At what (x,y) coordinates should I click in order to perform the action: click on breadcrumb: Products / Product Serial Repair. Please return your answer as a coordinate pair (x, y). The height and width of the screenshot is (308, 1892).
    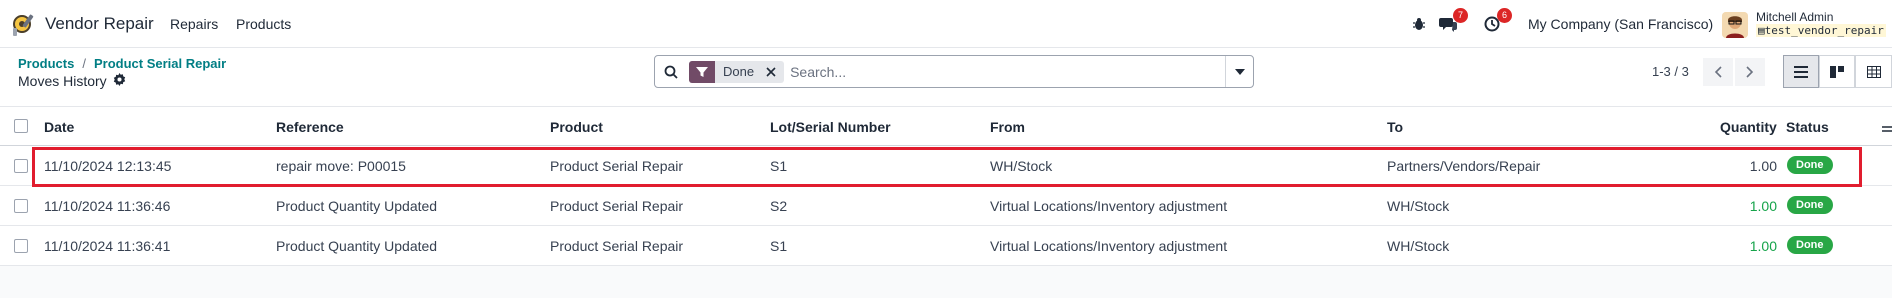
    Looking at the image, I should click on (122, 63).